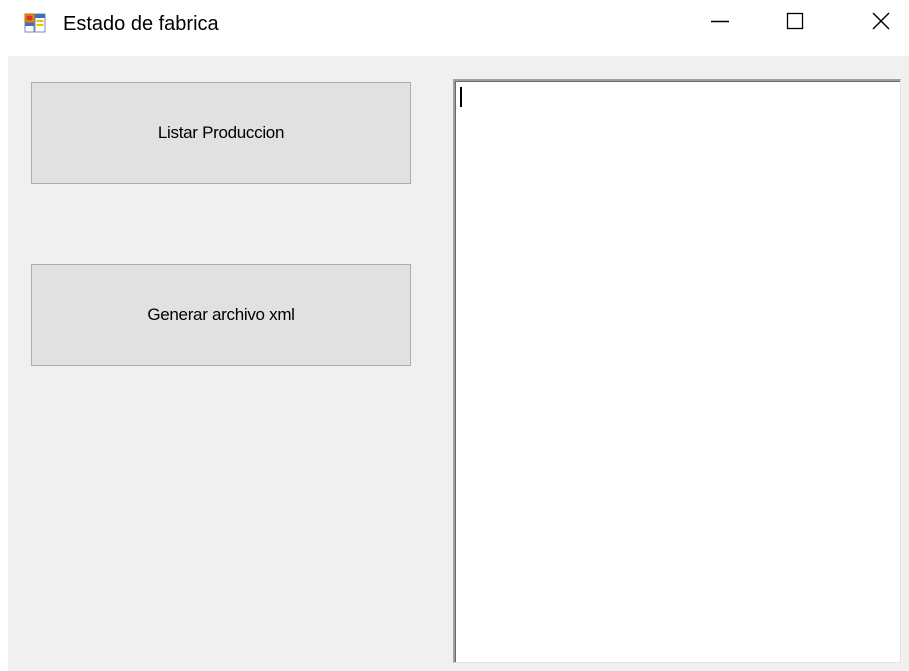 This screenshot has height=671, width=909. I want to click on minimize-icon, so click(720, 23).